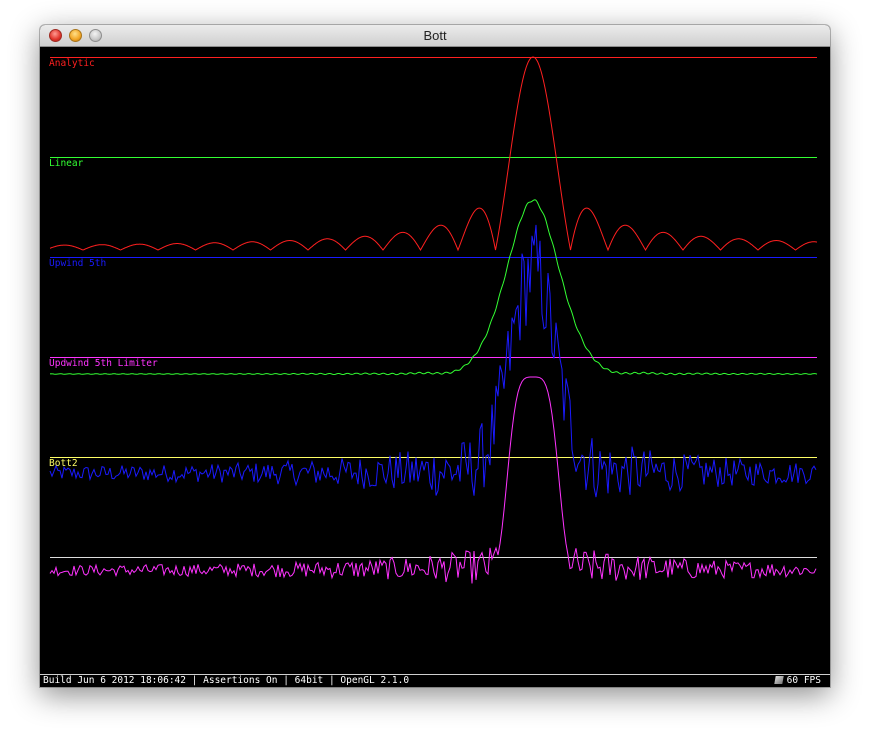  Describe the element at coordinates (72, 63) in the screenshot. I see `label-analytic: Analytic` at that location.